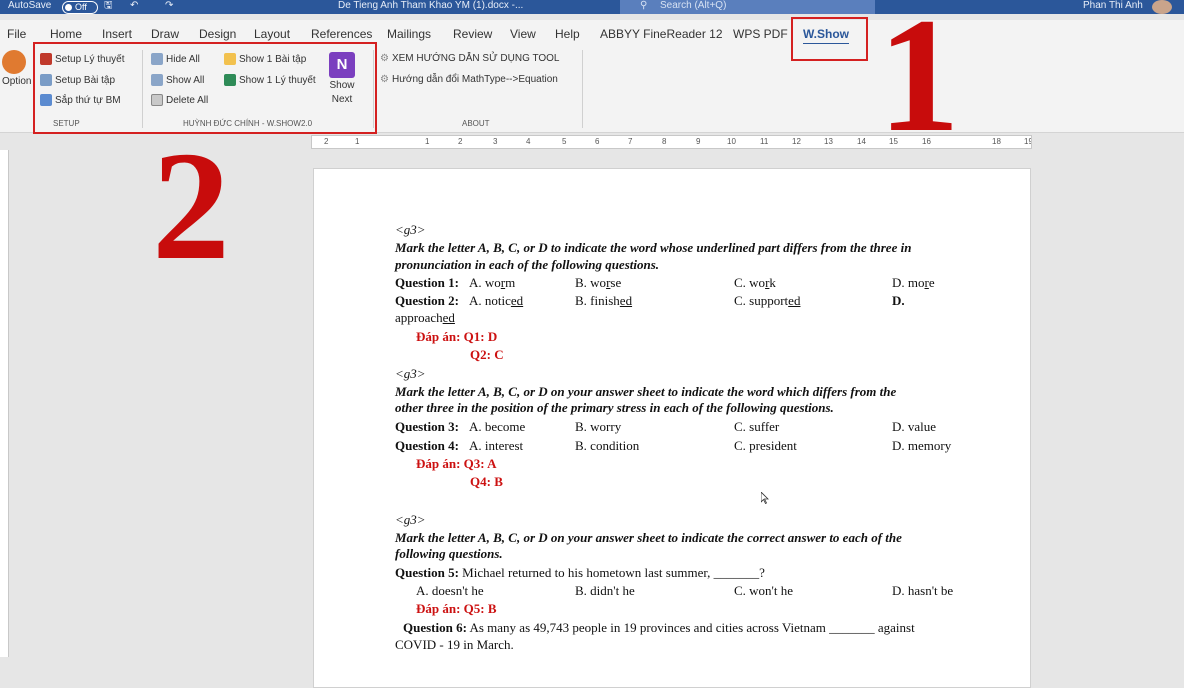 The image size is (1184, 688). I want to click on ruler-tick-label: 18, so click(996, 141).